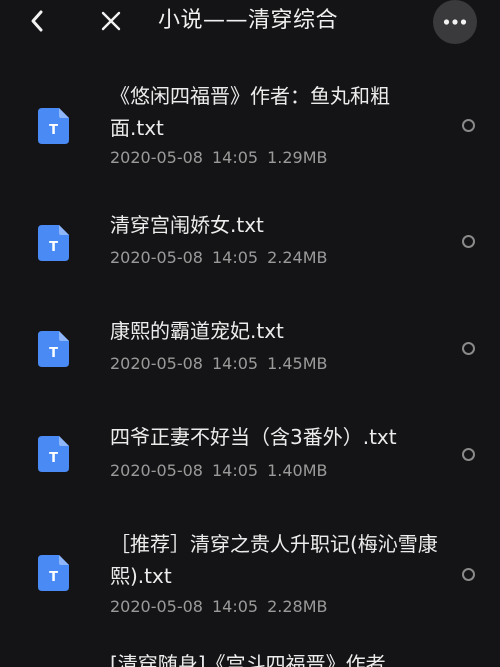 This screenshot has width=500, height=667. Describe the element at coordinates (297, 606) in the screenshot. I see `file-size: 2.28MB` at that location.